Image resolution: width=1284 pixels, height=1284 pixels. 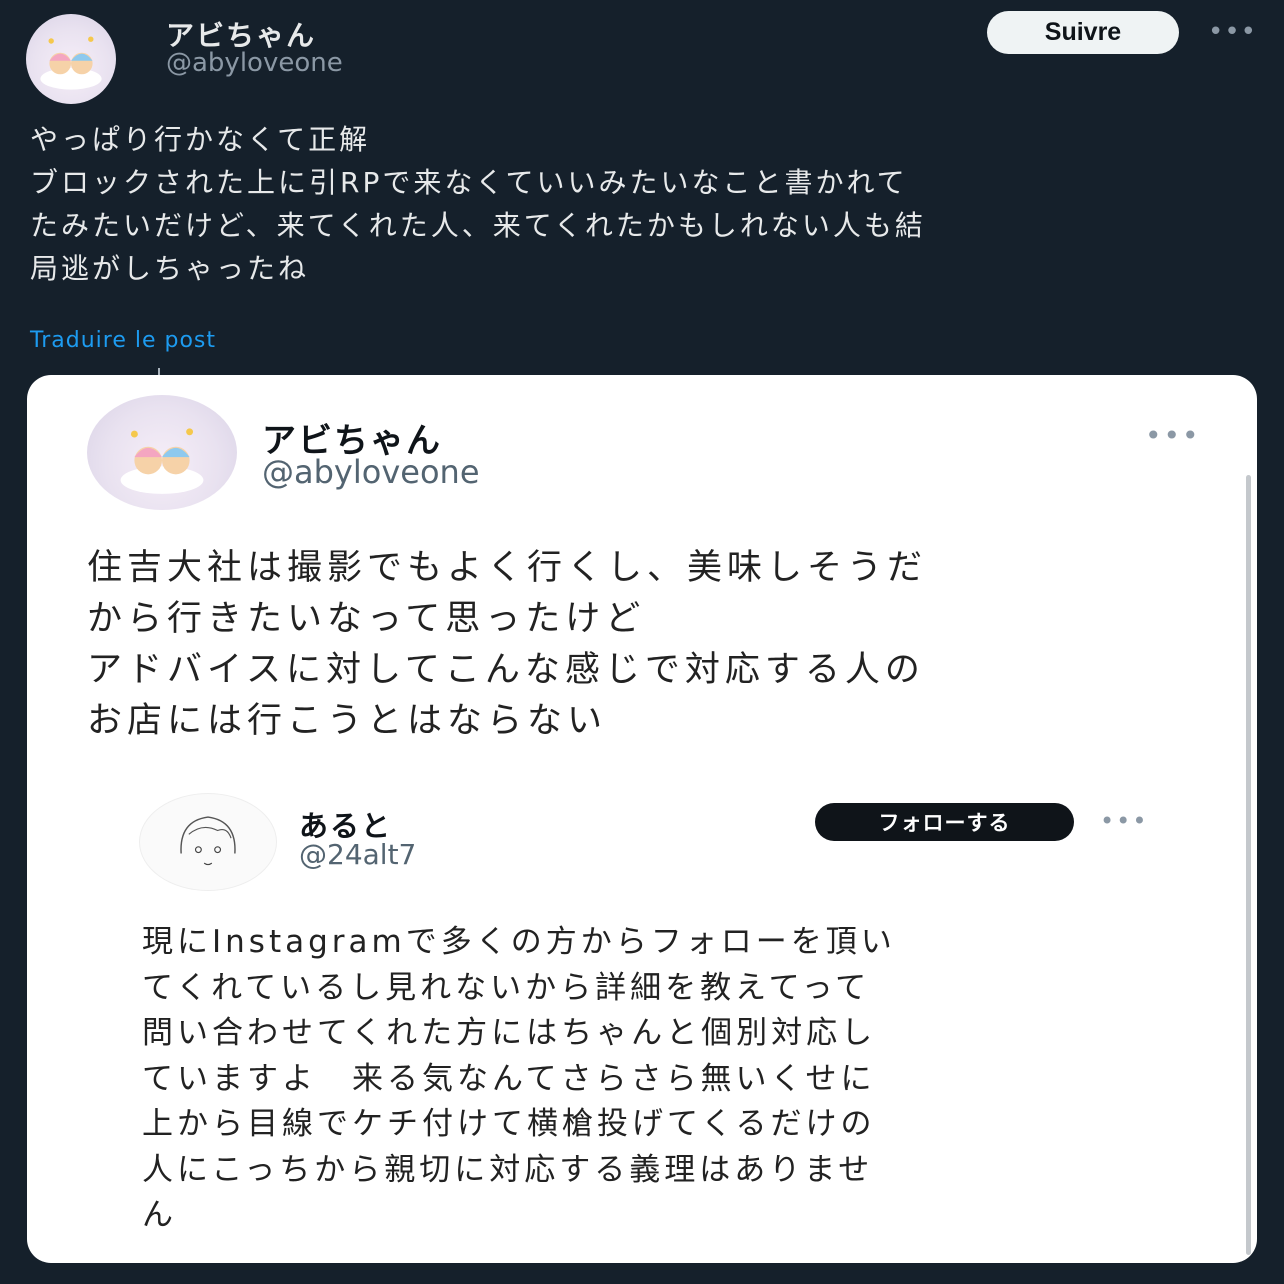 What do you see at coordinates (519, 942) in the screenshot?
I see `reply-text-line: 現にInstagramで多くの方からフォローを頂い` at bounding box center [519, 942].